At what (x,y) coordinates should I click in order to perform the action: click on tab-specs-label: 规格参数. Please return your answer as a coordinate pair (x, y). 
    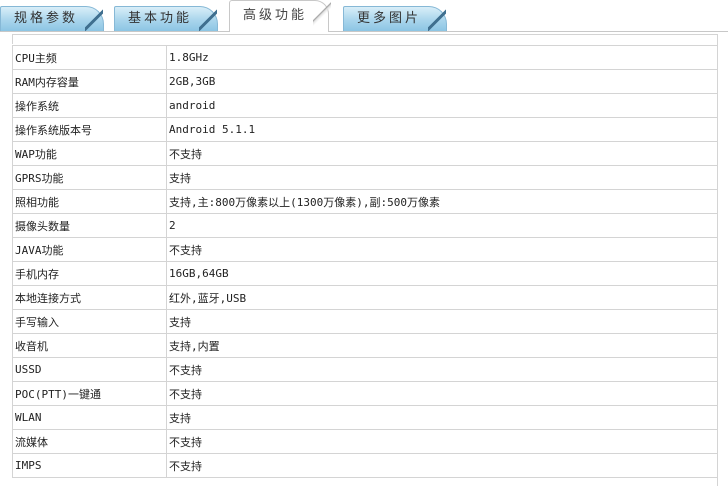
    Looking at the image, I should click on (46, 18).